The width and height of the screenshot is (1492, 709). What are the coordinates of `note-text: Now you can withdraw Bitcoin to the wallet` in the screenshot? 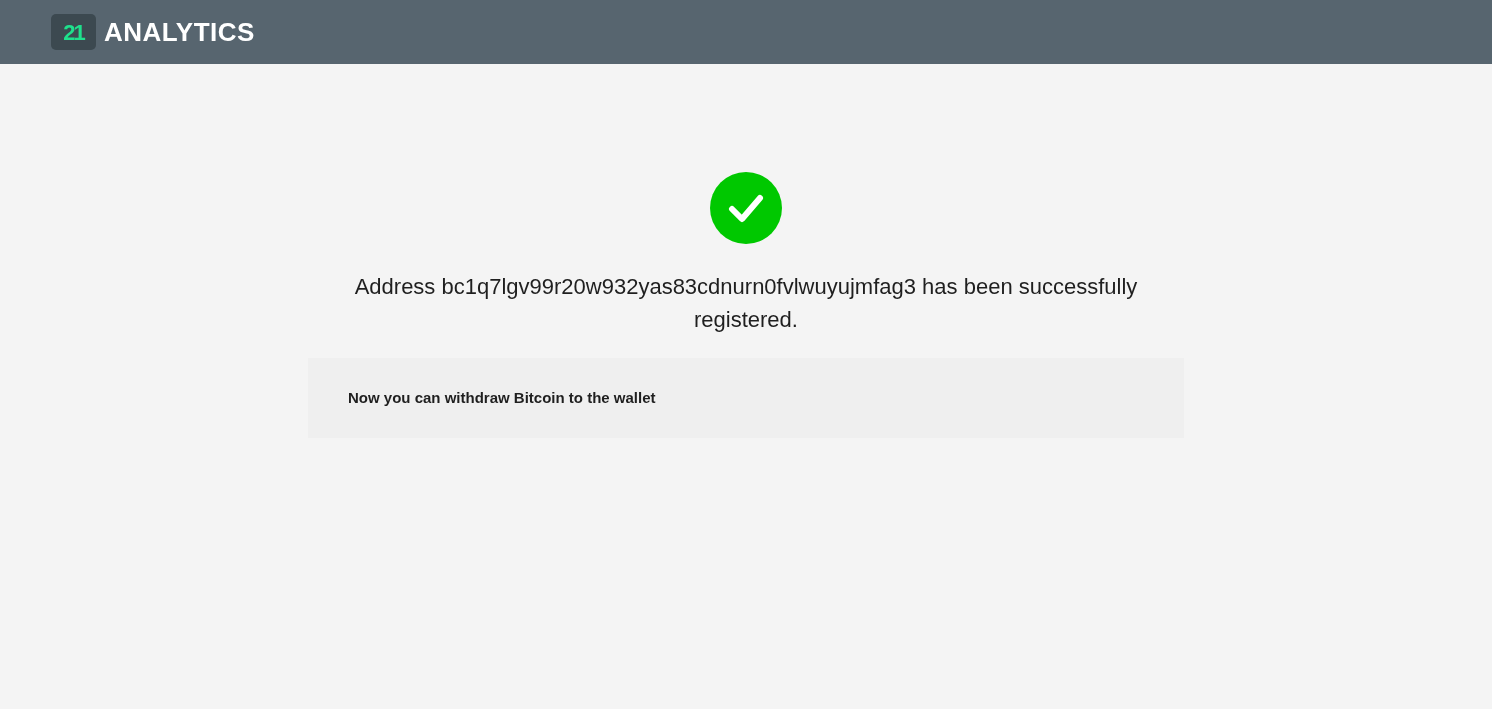 It's located at (502, 397).